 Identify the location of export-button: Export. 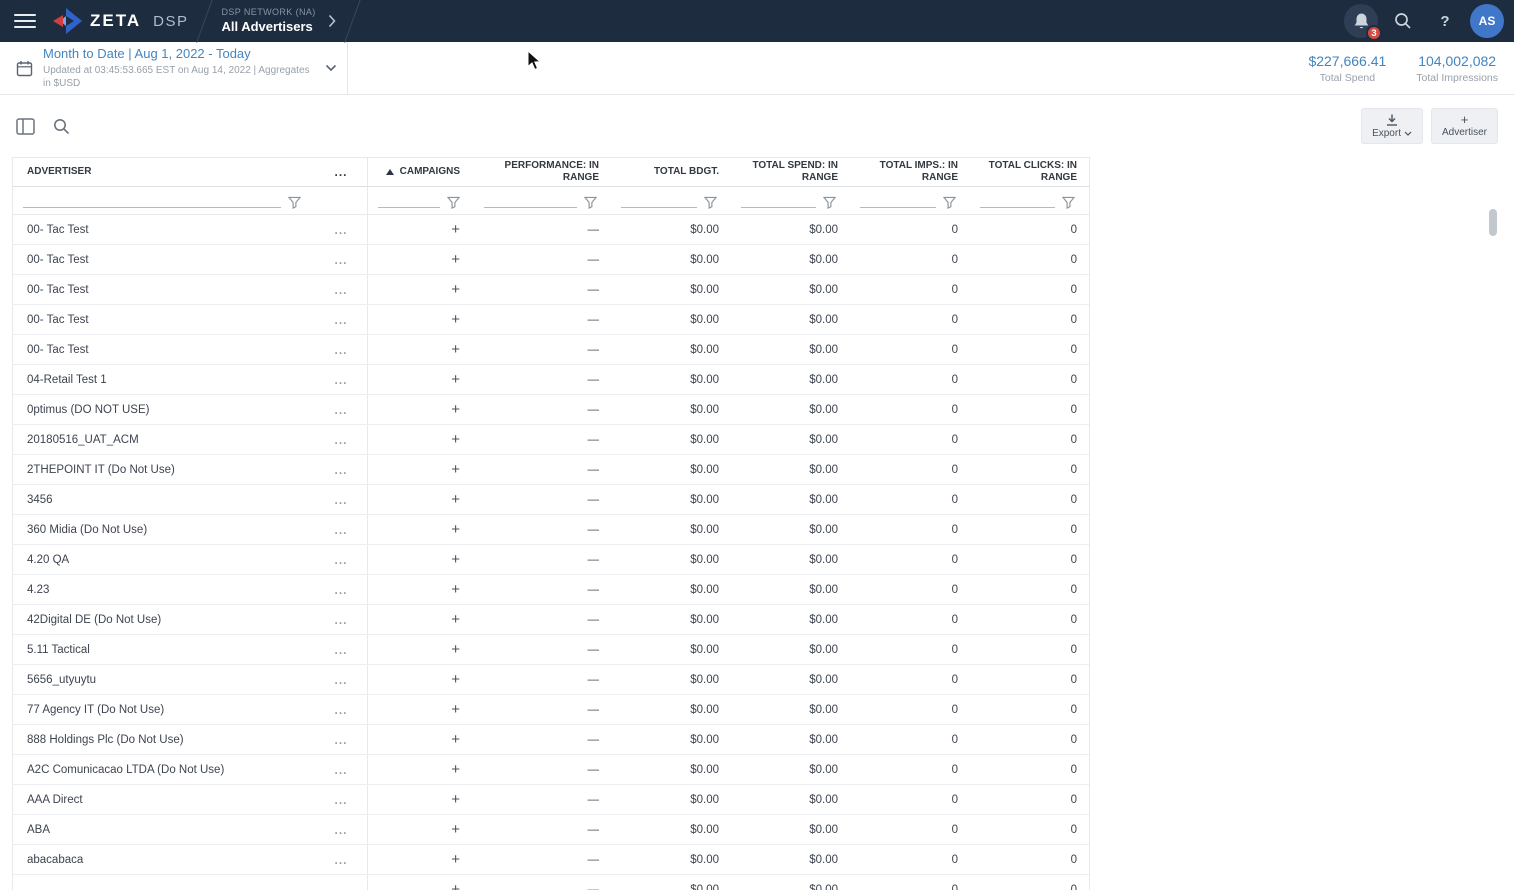
(1392, 126).